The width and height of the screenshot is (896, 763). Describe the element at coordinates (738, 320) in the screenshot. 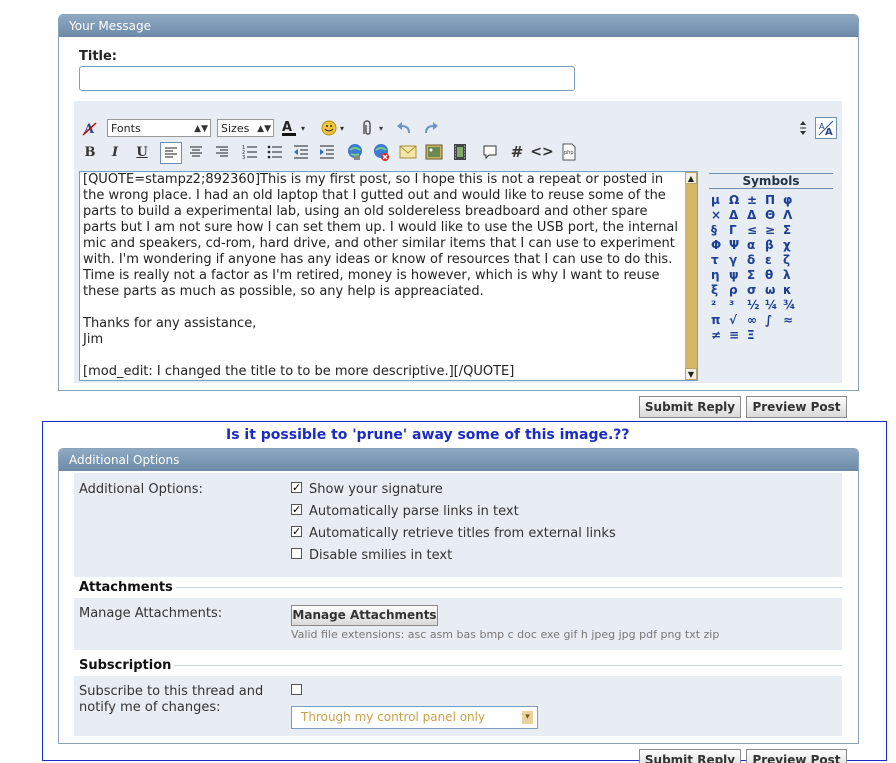

I see `symbol-item: √` at that location.